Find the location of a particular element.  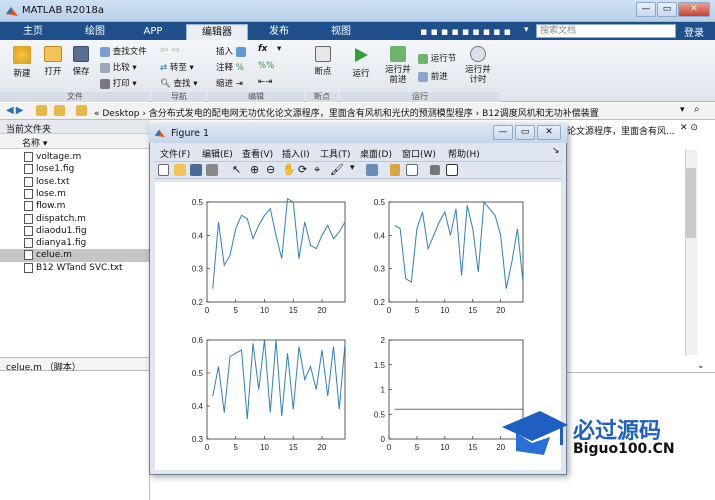

print-button: 打印 ▾ is located at coordinates (118, 83).